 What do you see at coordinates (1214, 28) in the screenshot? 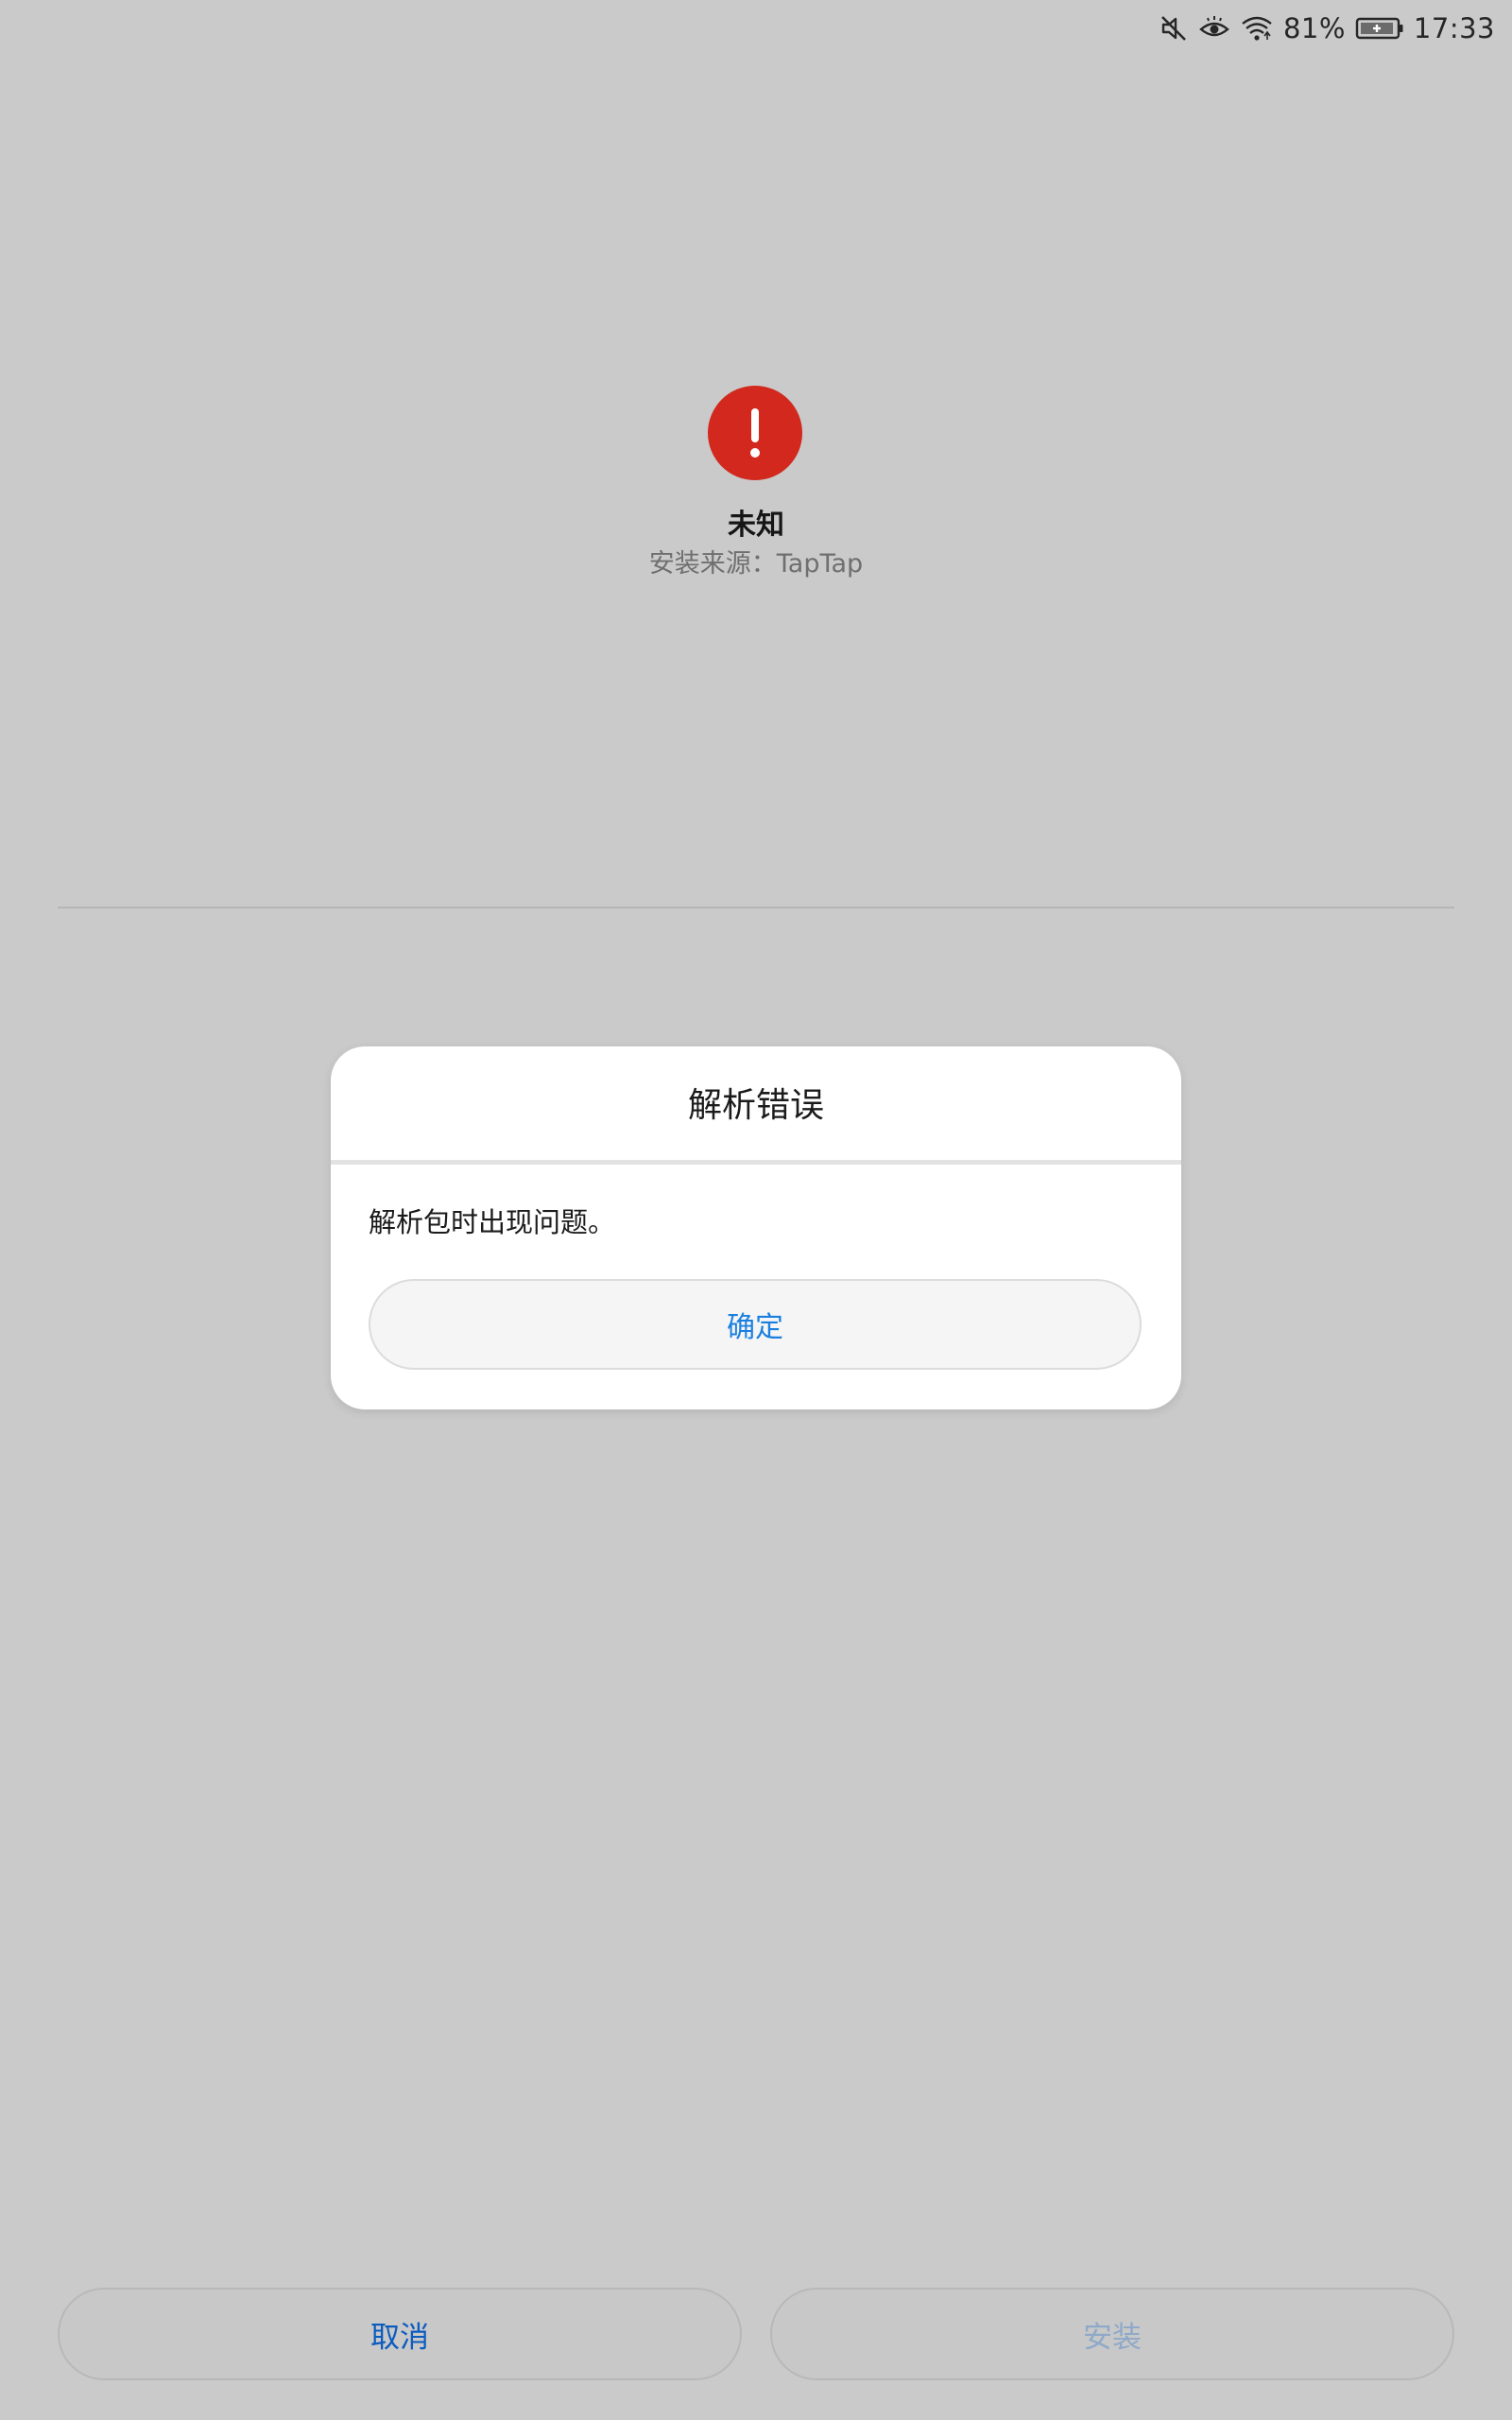
I see `eye-comfort-icon` at bounding box center [1214, 28].